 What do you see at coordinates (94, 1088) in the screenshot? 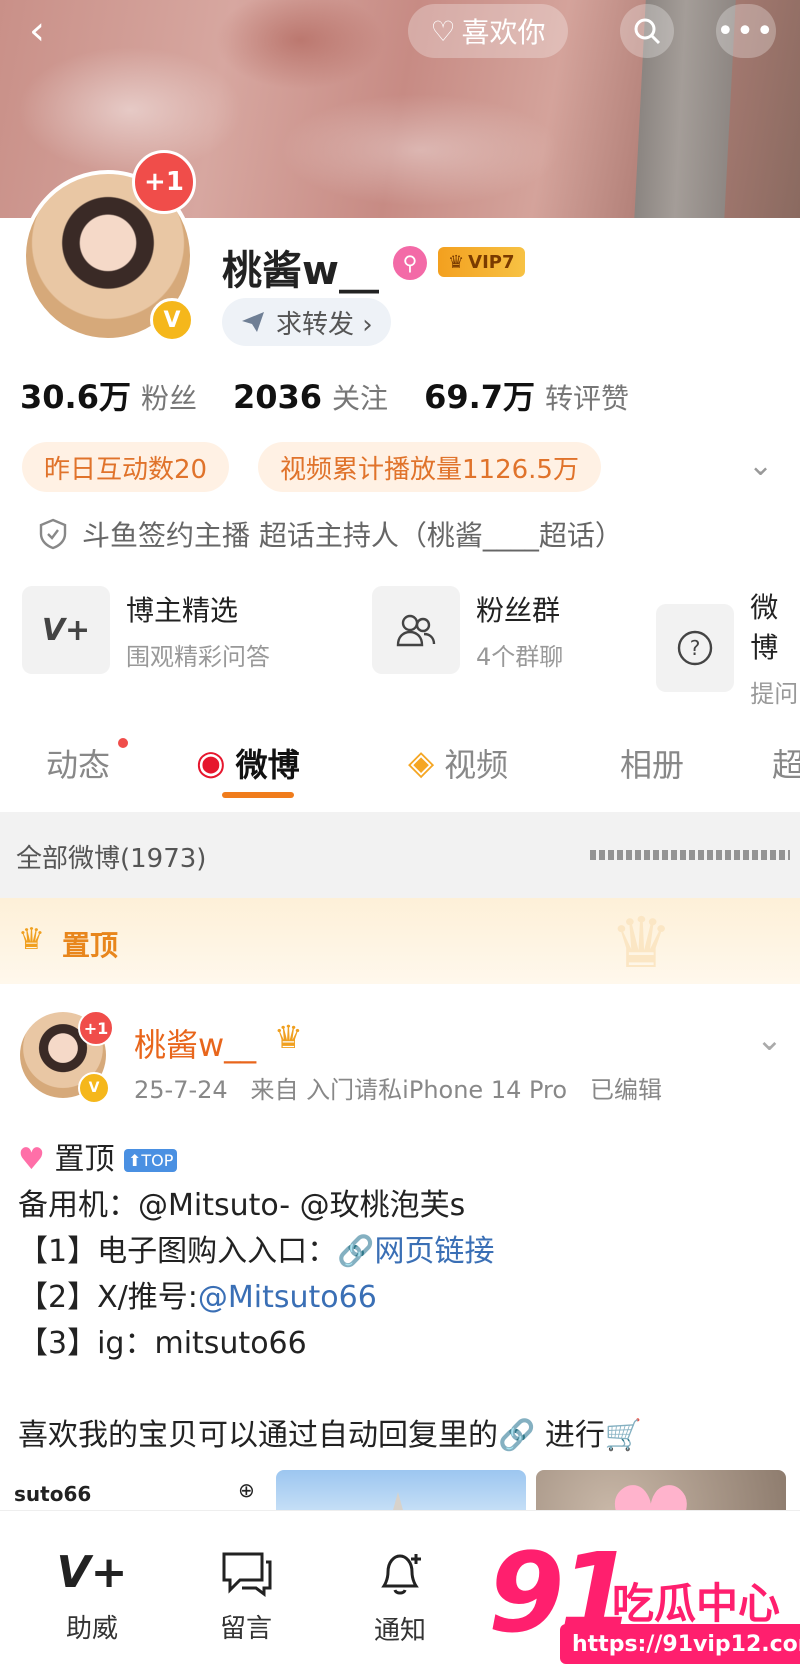
I see `post-verified-badge-icon: V` at bounding box center [94, 1088].